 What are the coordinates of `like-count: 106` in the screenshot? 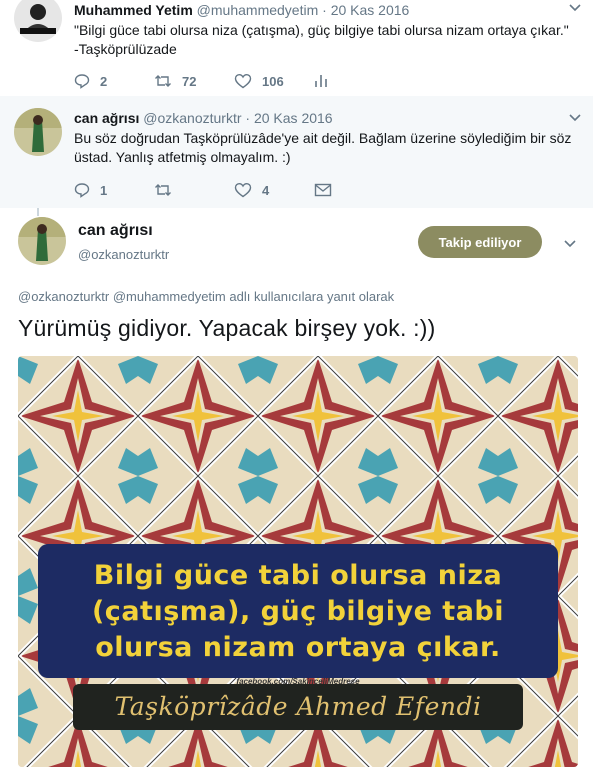 It's located at (273, 81).